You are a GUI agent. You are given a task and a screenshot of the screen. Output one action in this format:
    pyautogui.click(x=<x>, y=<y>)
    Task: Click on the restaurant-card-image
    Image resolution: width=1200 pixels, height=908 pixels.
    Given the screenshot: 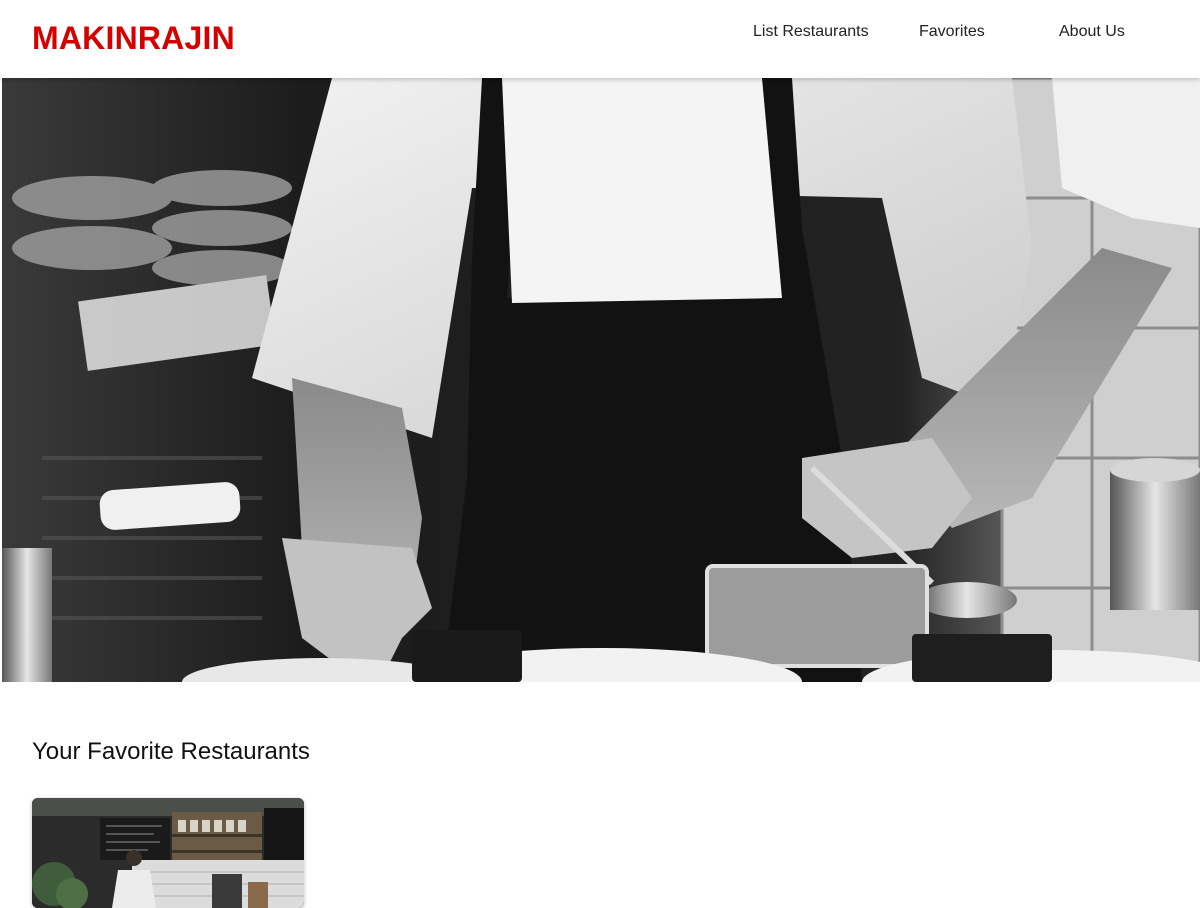 What is the action you would take?
    pyautogui.click(x=168, y=853)
    